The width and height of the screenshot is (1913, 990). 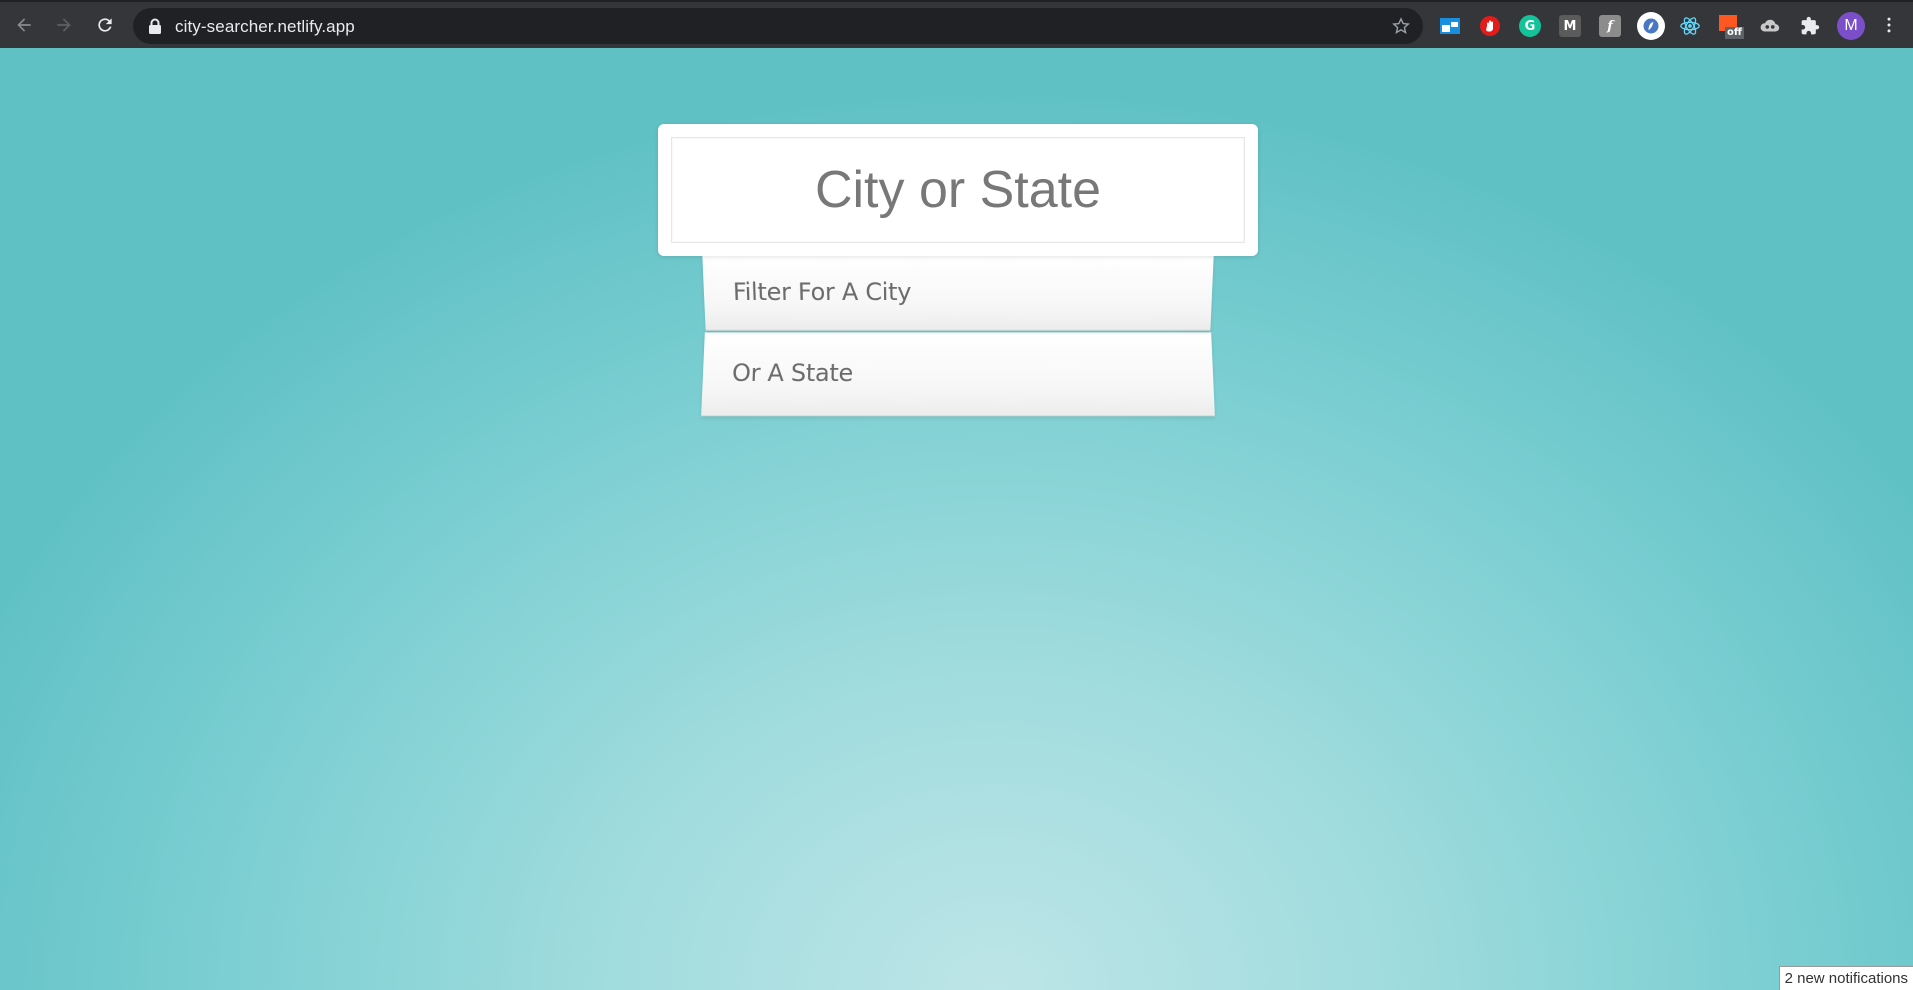 I want to click on suggestion-item: Or A State, so click(x=958, y=374).